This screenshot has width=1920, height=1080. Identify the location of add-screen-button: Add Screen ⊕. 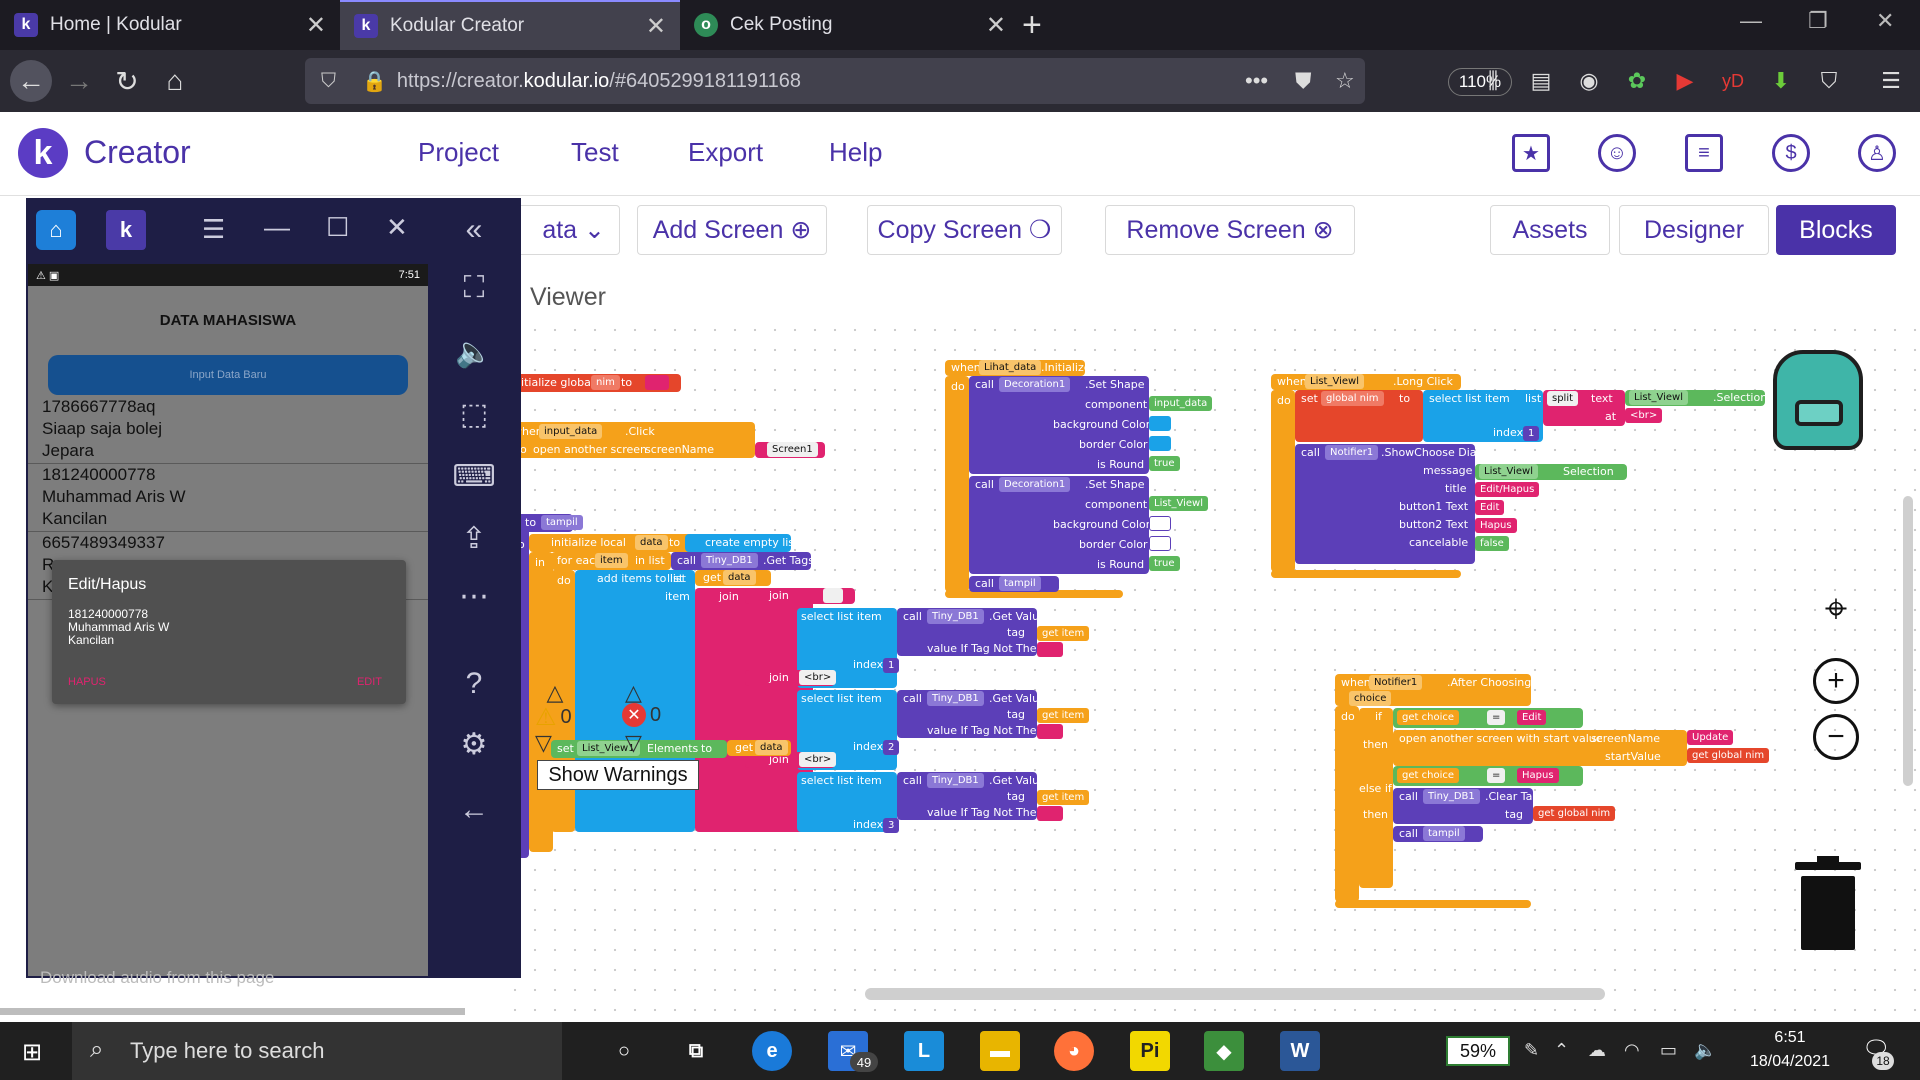
(732, 230).